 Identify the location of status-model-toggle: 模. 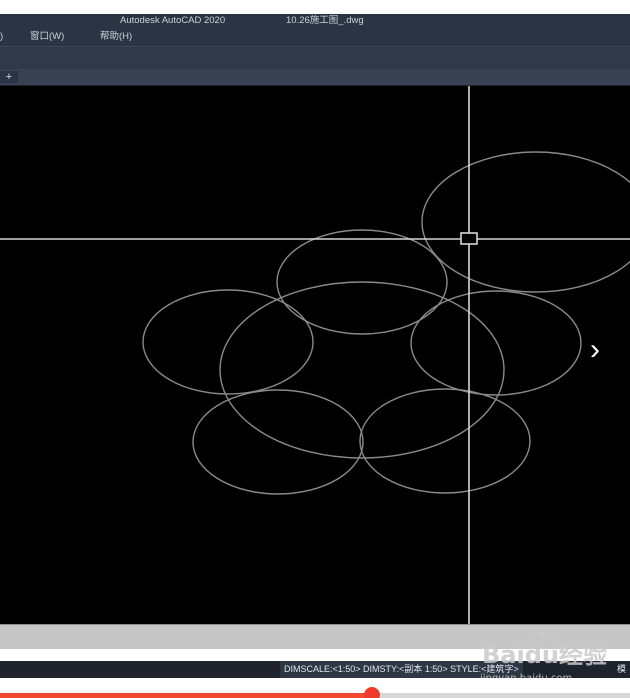
(621, 669).